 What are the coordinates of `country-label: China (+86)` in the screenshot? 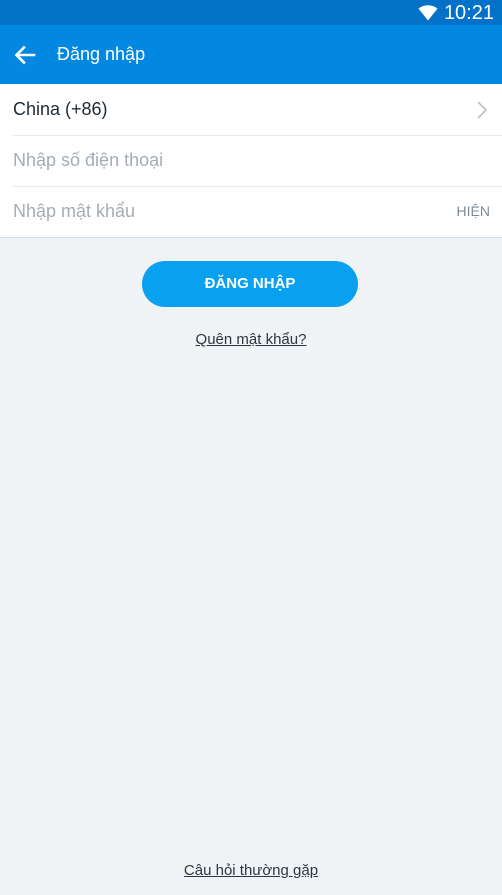 It's located at (60, 109).